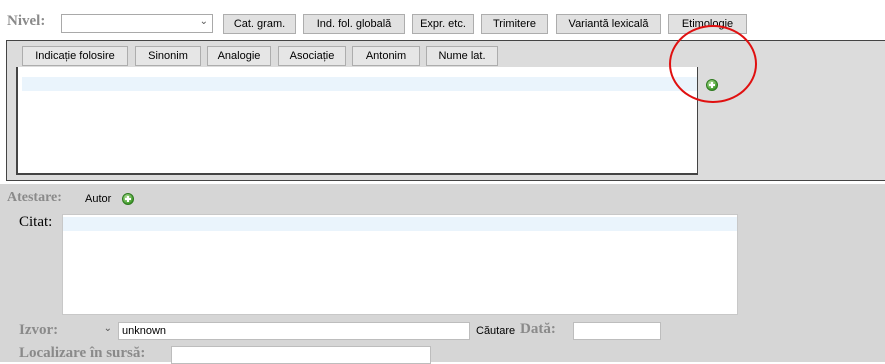 The height and width of the screenshot is (364, 885). I want to click on nivel-select: ⌄, so click(137, 23).